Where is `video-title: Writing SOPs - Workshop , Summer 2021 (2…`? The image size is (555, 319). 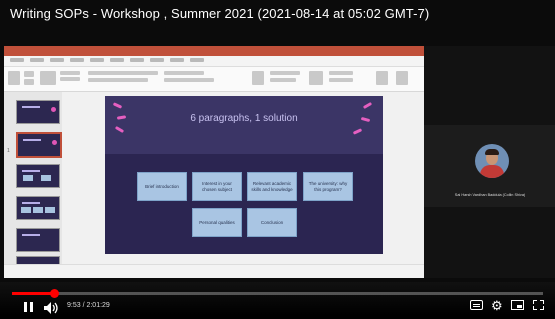
video-title: Writing SOPs - Workshop , Summer 2021 (2… is located at coordinates (219, 13).